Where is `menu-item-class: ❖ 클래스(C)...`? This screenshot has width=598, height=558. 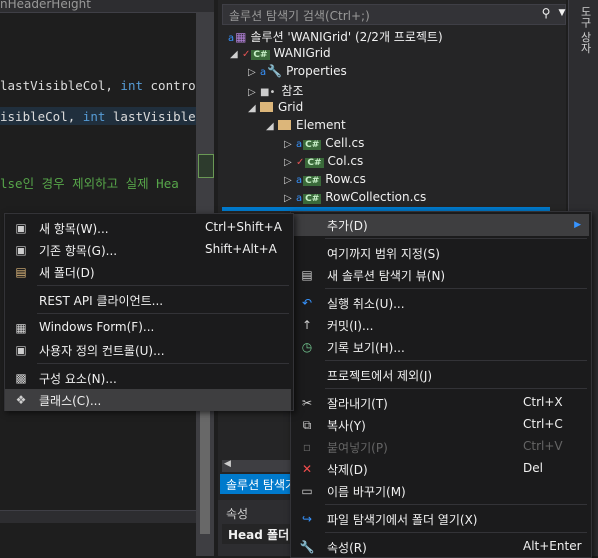
menu-item-class: ❖ 클래스(C)... is located at coordinates (148, 400).